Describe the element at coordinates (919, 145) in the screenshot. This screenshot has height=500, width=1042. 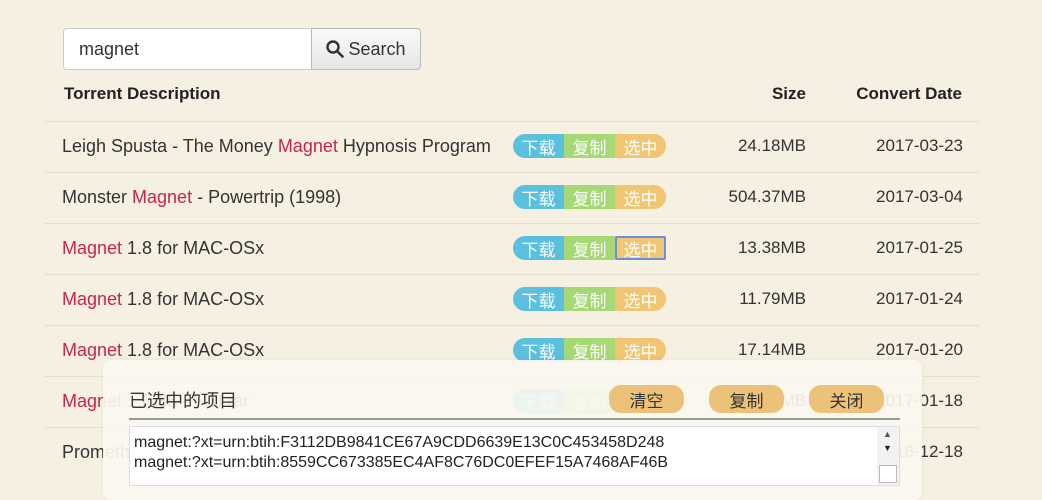
I see `convert-date: 2017-03-23` at that location.